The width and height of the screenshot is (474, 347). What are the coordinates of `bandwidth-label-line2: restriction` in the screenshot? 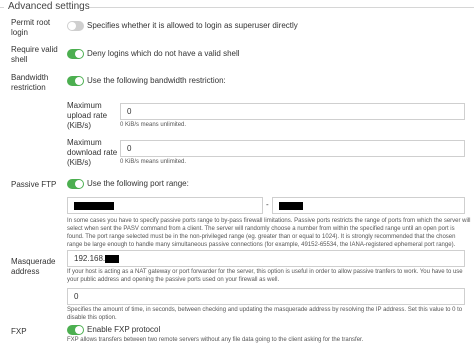 It's located at (28, 87).